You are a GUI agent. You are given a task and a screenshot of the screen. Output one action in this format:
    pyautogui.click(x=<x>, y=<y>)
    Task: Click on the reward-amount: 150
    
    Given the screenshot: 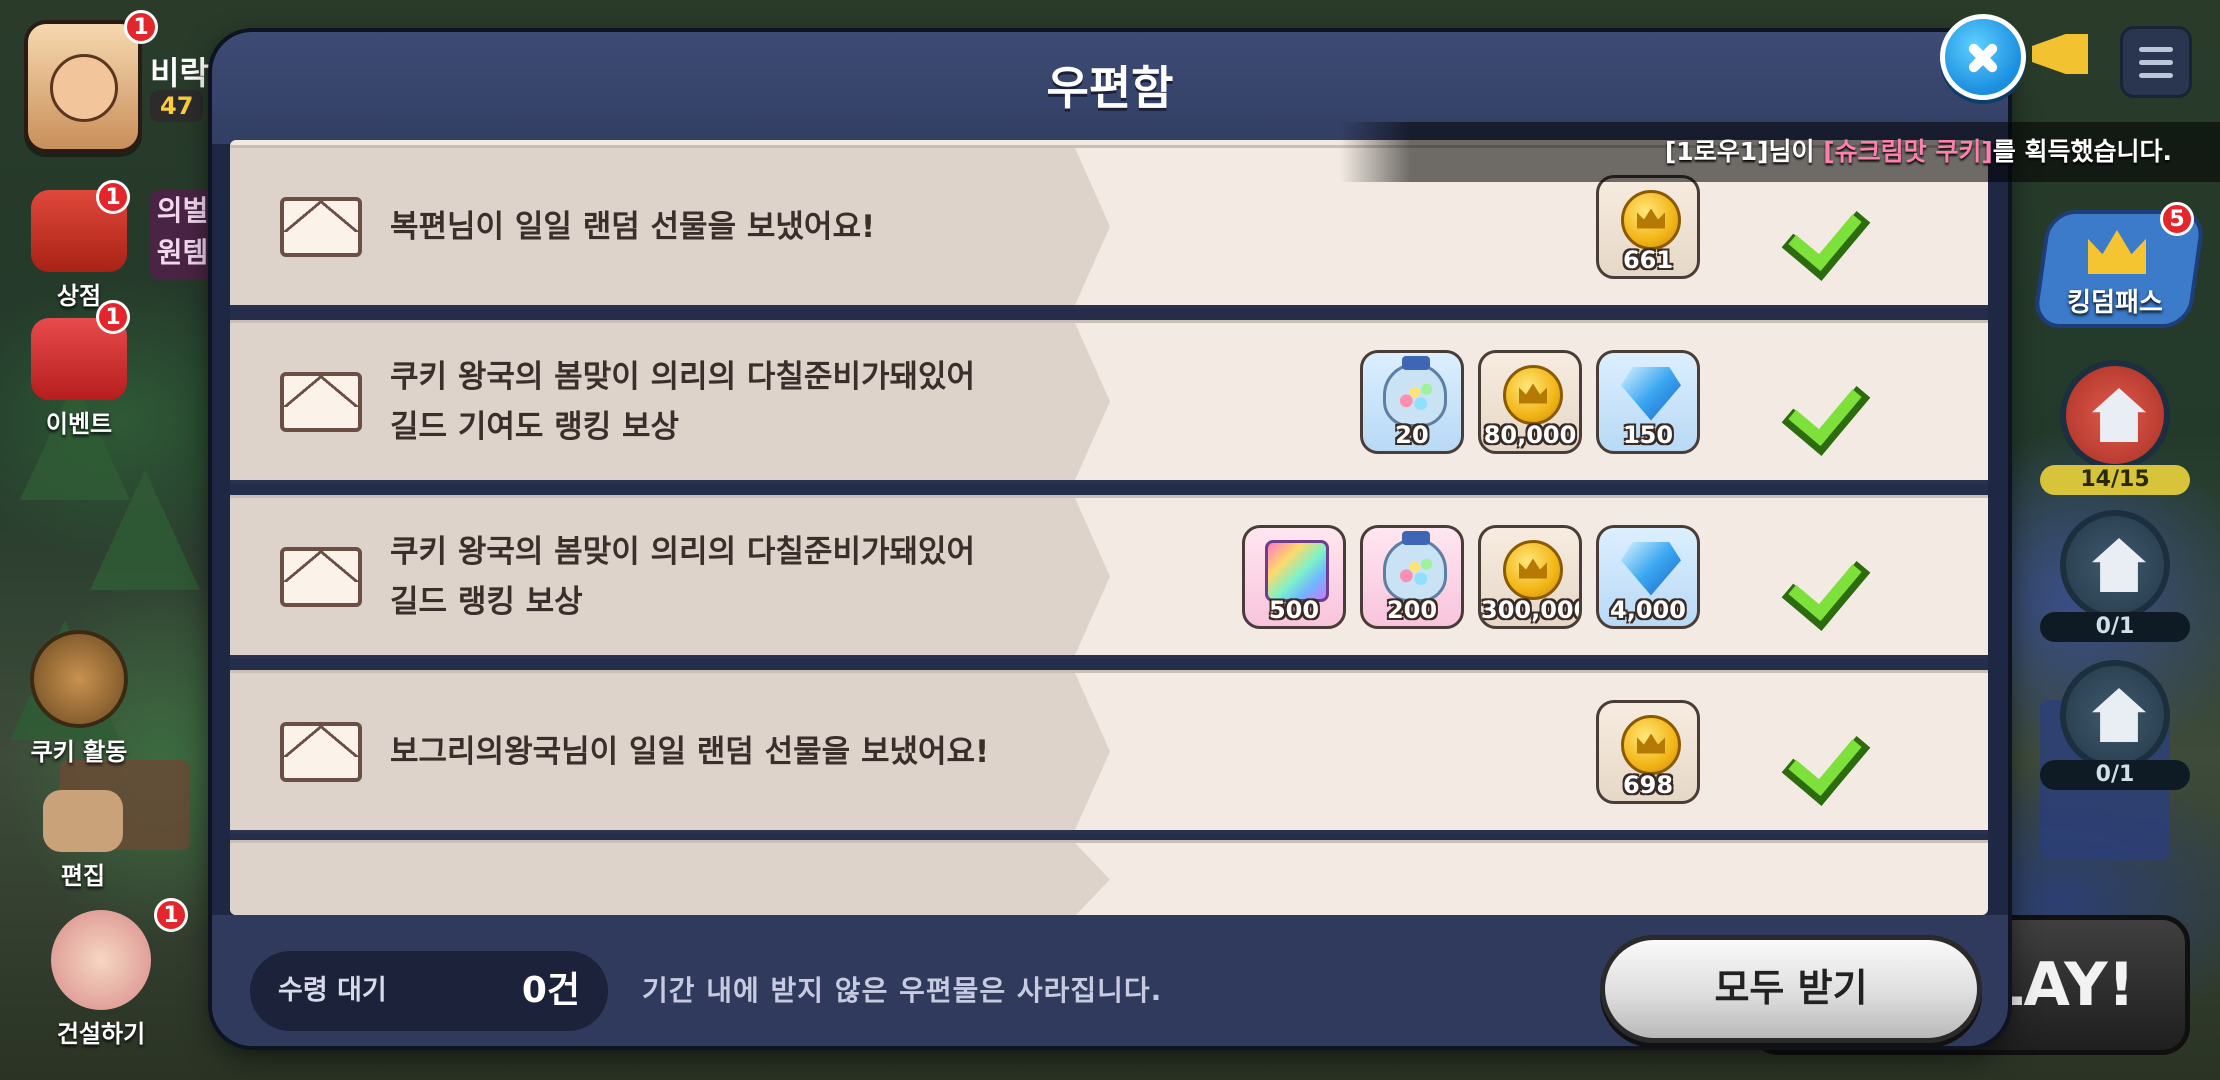 What is the action you would take?
    pyautogui.click(x=1648, y=434)
    